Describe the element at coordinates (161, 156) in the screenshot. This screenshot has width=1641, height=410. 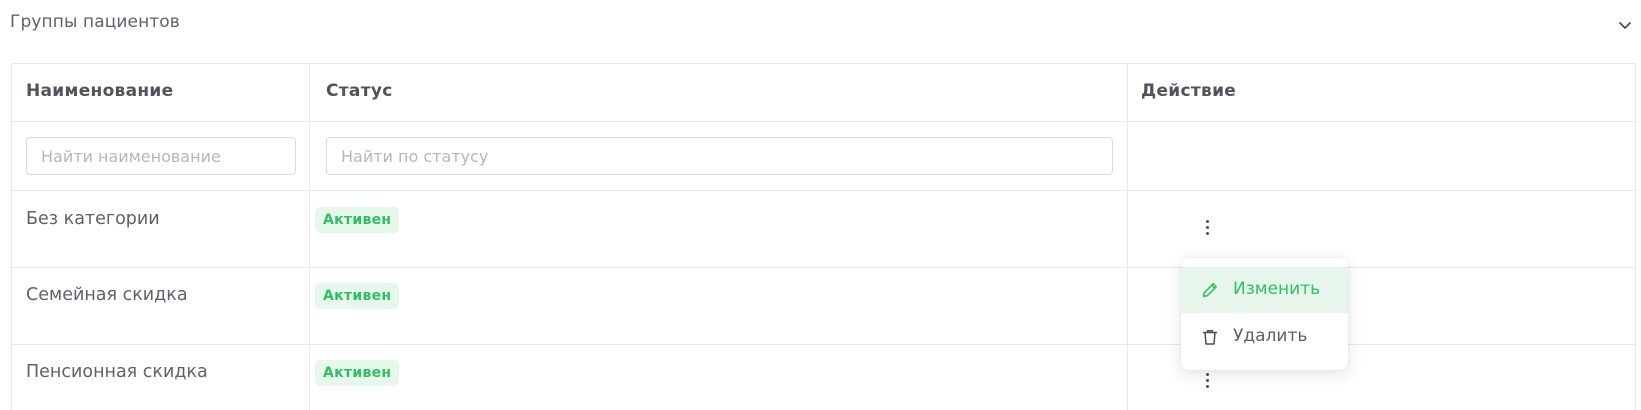
I see `name-filter-input` at that location.